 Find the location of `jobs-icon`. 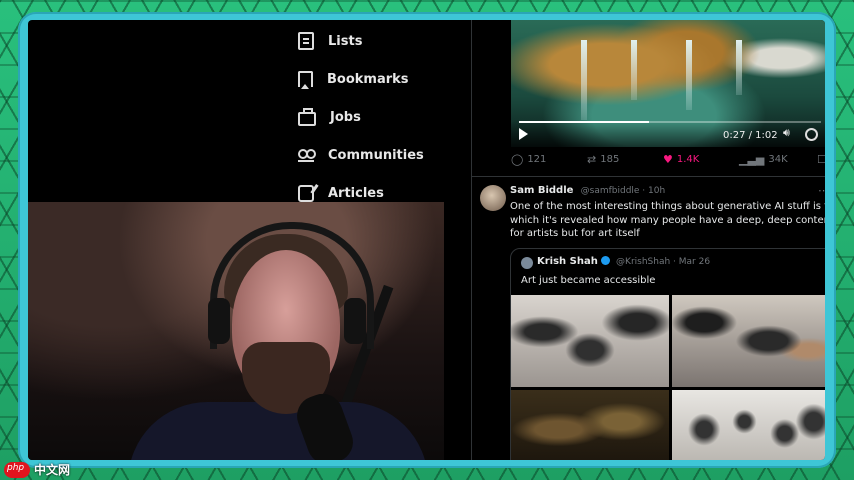

jobs-icon is located at coordinates (307, 117).